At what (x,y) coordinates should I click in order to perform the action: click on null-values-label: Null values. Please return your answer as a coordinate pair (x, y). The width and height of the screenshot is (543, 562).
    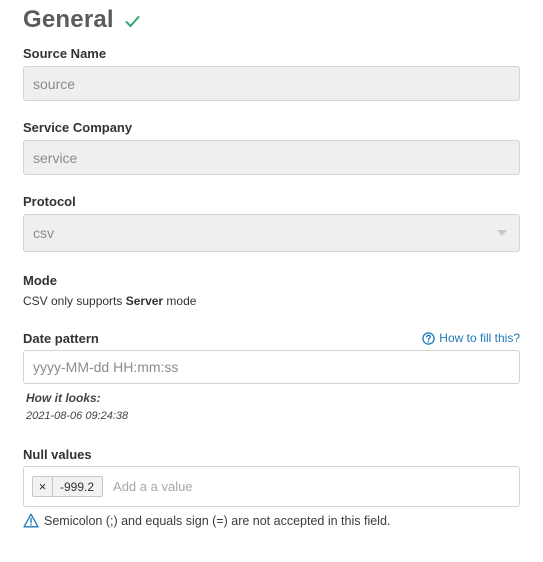
    Looking at the image, I should click on (57, 454).